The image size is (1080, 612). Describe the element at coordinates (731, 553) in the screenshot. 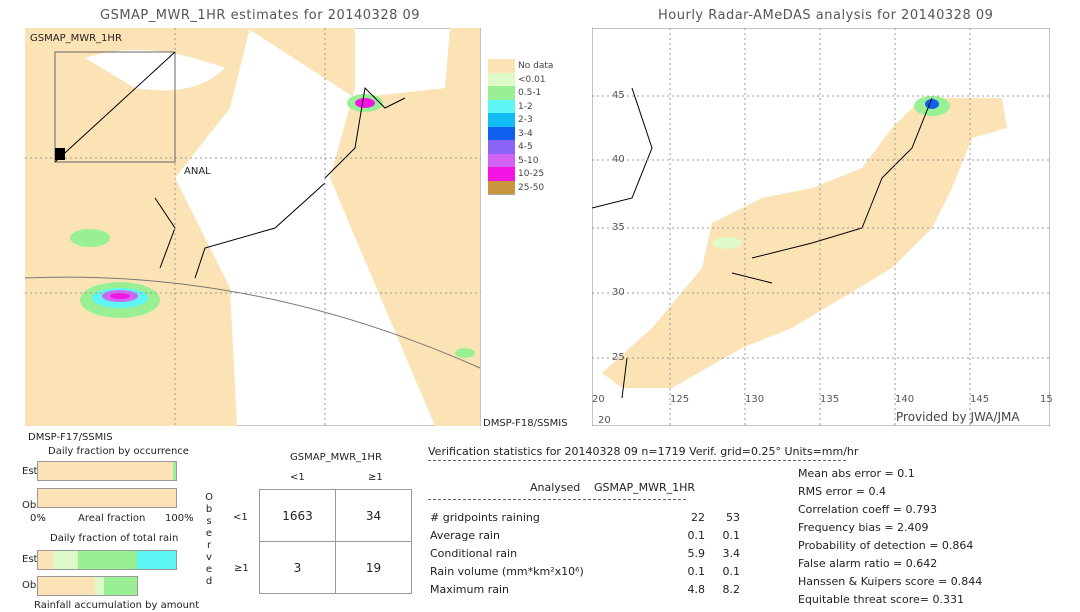

I see `stat-gsmap: 3.4` at that location.